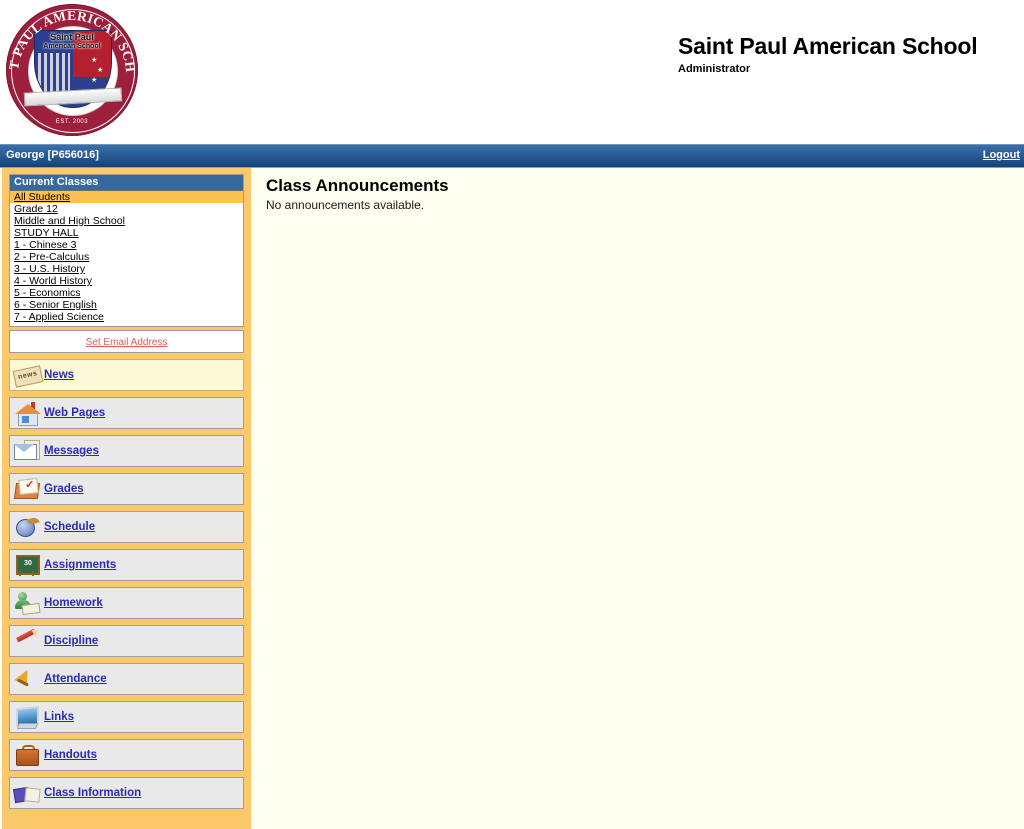 This screenshot has width=1024, height=829. What do you see at coordinates (714, 69) in the screenshot?
I see `page-subtitle: Administrator` at bounding box center [714, 69].